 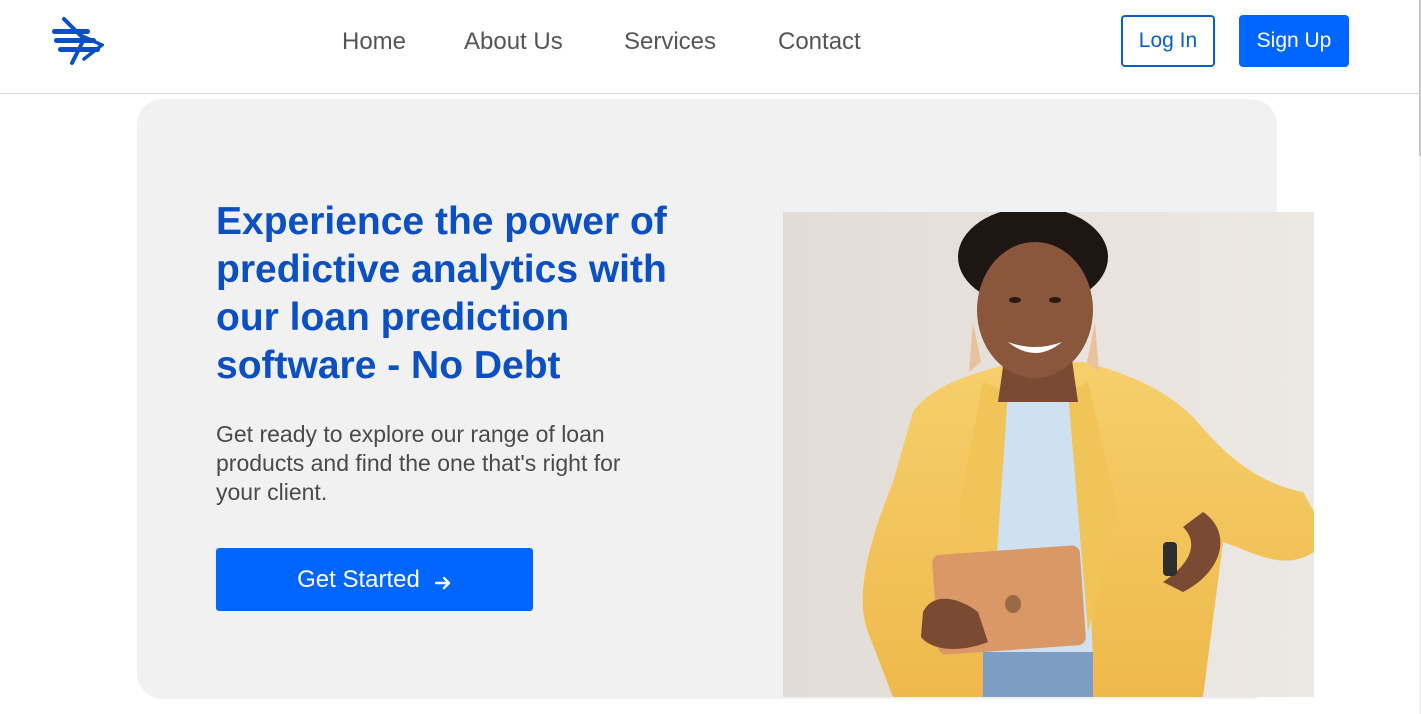 I want to click on get-started-label: Get Started, so click(x=358, y=579).